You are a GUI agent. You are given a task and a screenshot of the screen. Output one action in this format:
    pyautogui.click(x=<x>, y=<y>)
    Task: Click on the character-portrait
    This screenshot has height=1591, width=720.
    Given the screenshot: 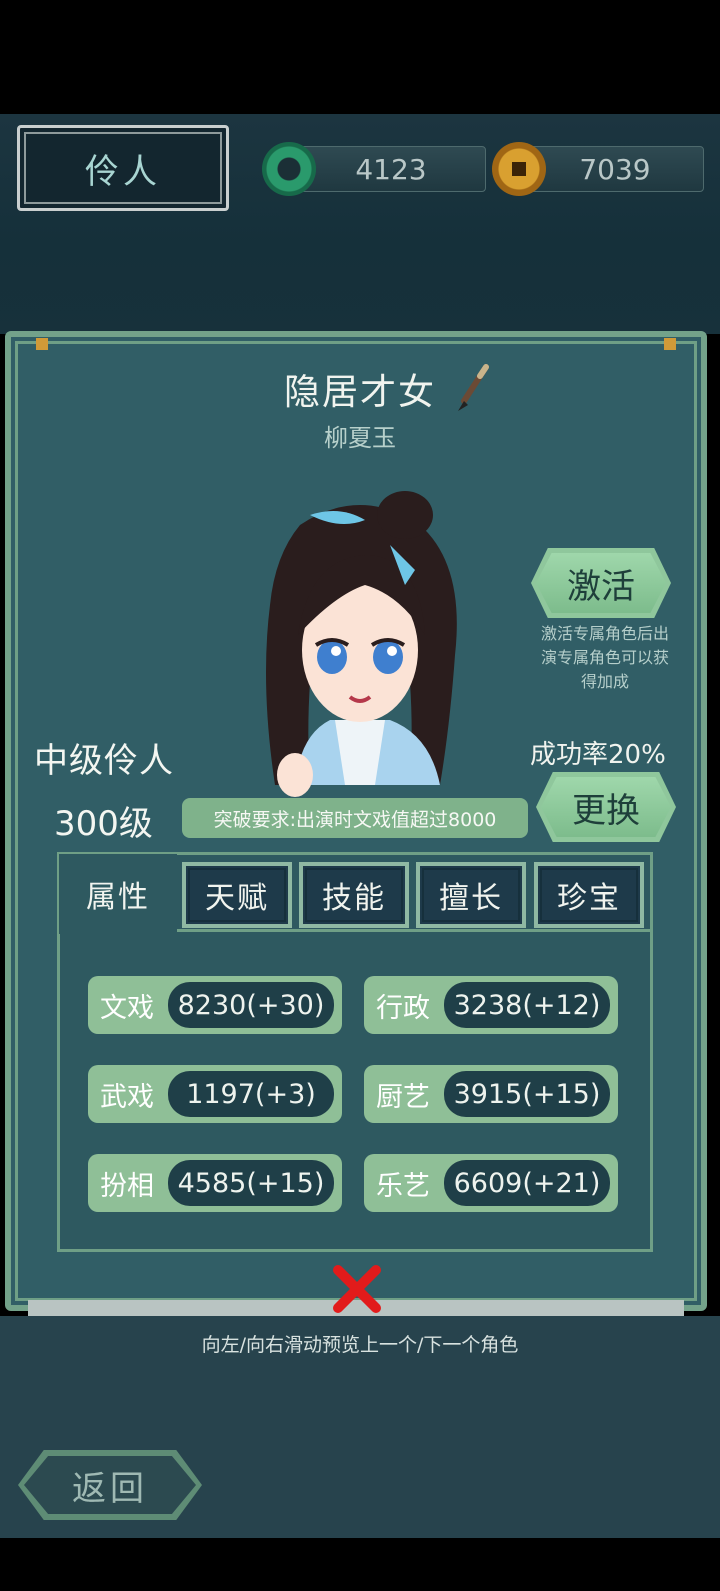 What is the action you would take?
    pyautogui.click(x=360, y=642)
    